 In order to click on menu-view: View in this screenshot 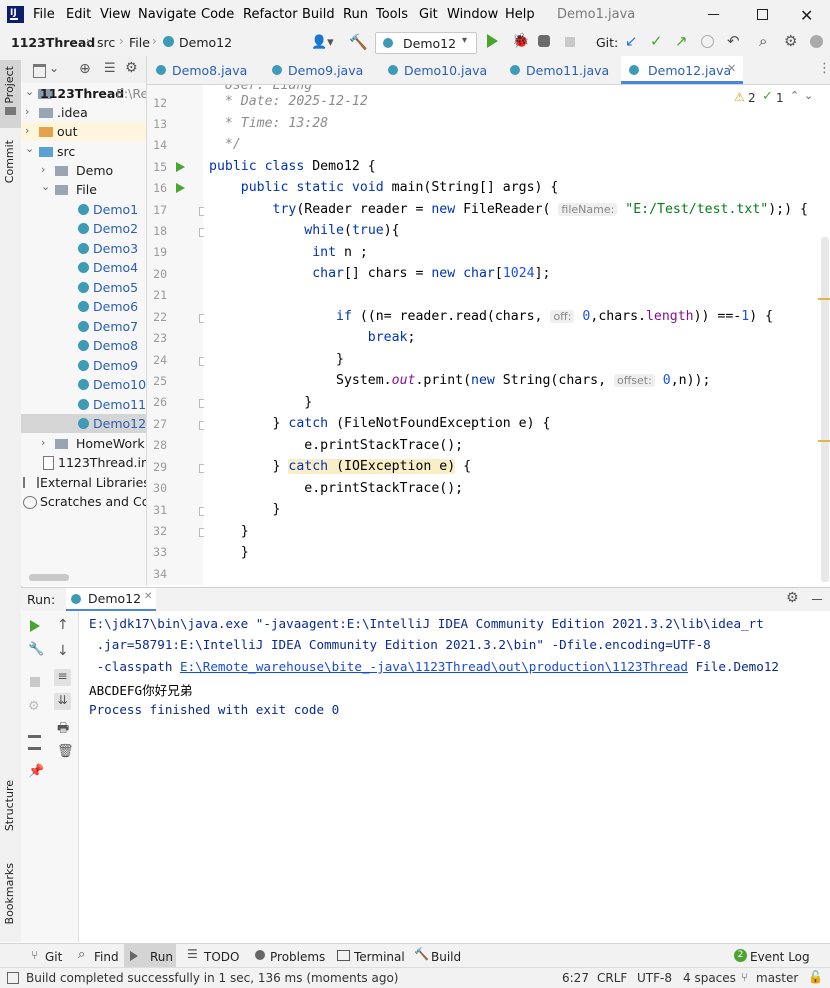, I will do `click(115, 14)`.